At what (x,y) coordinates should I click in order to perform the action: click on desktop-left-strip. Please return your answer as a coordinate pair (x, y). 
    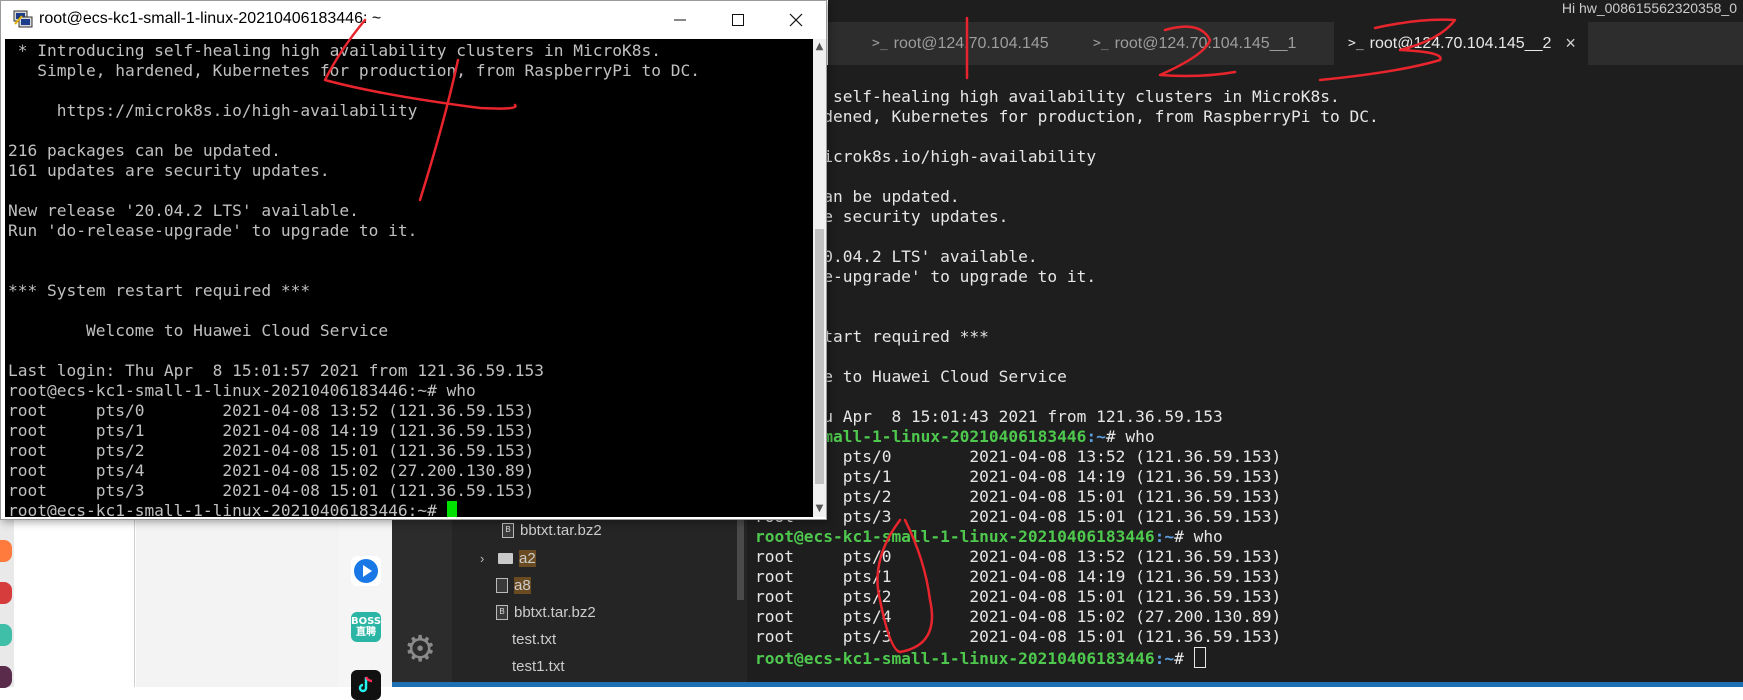
    Looking at the image, I should click on (7, 604).